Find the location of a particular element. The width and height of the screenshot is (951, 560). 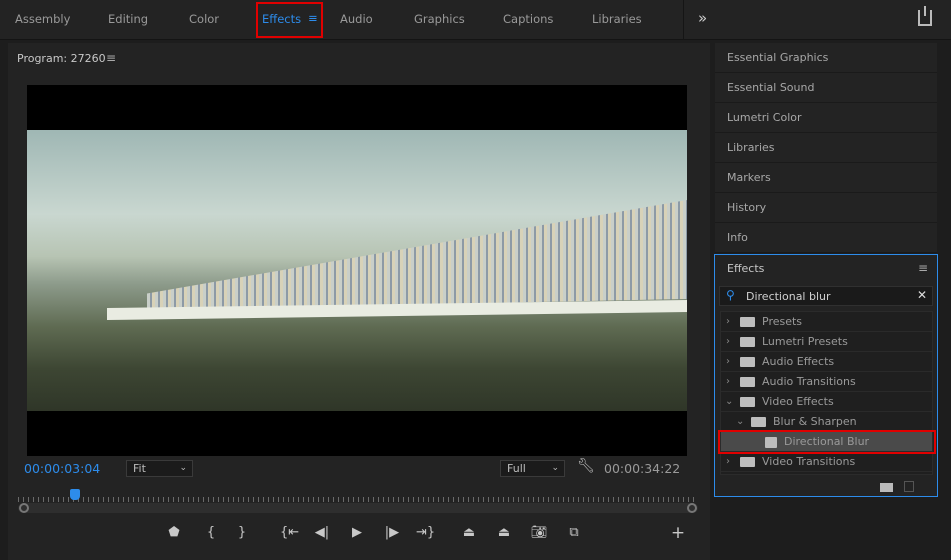

tab-editing: Editing is located at coordinates (128, 19).